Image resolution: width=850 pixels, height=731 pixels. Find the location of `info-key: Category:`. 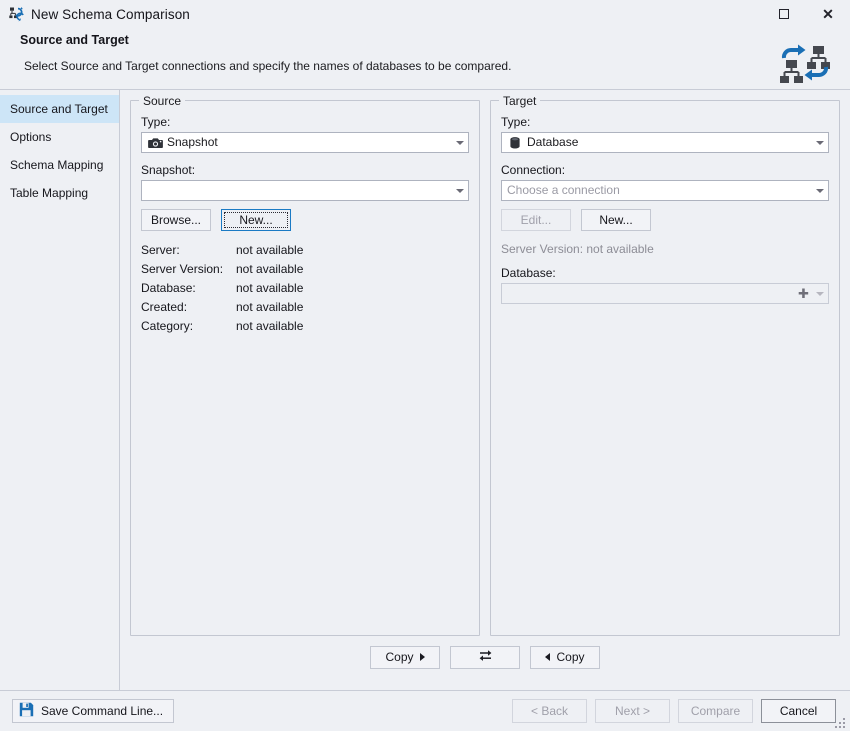

info-key: Category: is located at coordinates (167, 326).